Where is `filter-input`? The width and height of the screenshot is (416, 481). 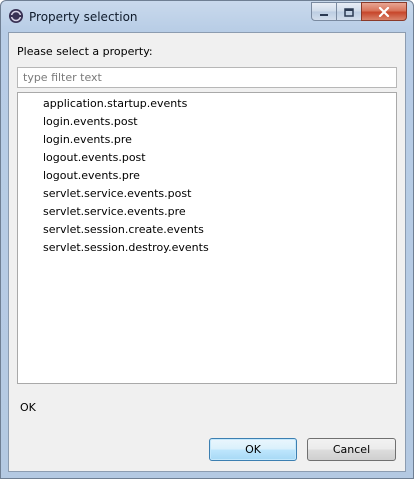
filter-input is located at coordinates (207, 77).